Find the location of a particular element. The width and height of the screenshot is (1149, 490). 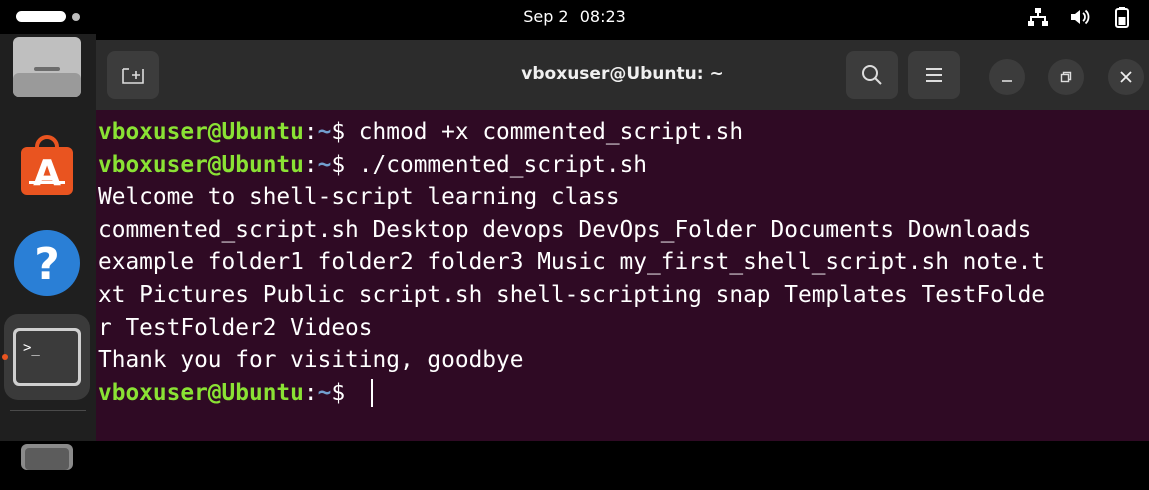

dock: A ? >_ is located at coordinates (48, 252).